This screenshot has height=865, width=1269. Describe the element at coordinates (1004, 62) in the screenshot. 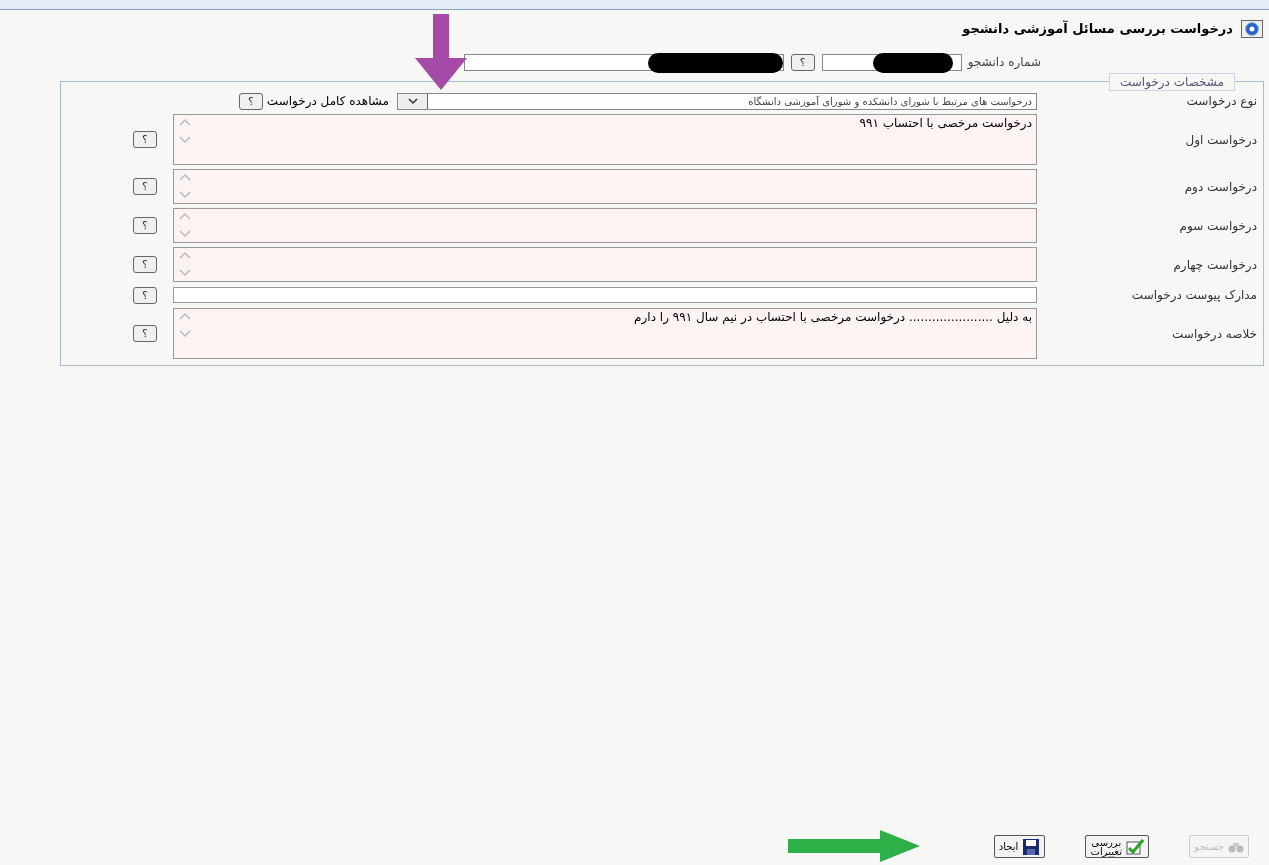

I see `student-number-label: شماره دانشجو` at that location.